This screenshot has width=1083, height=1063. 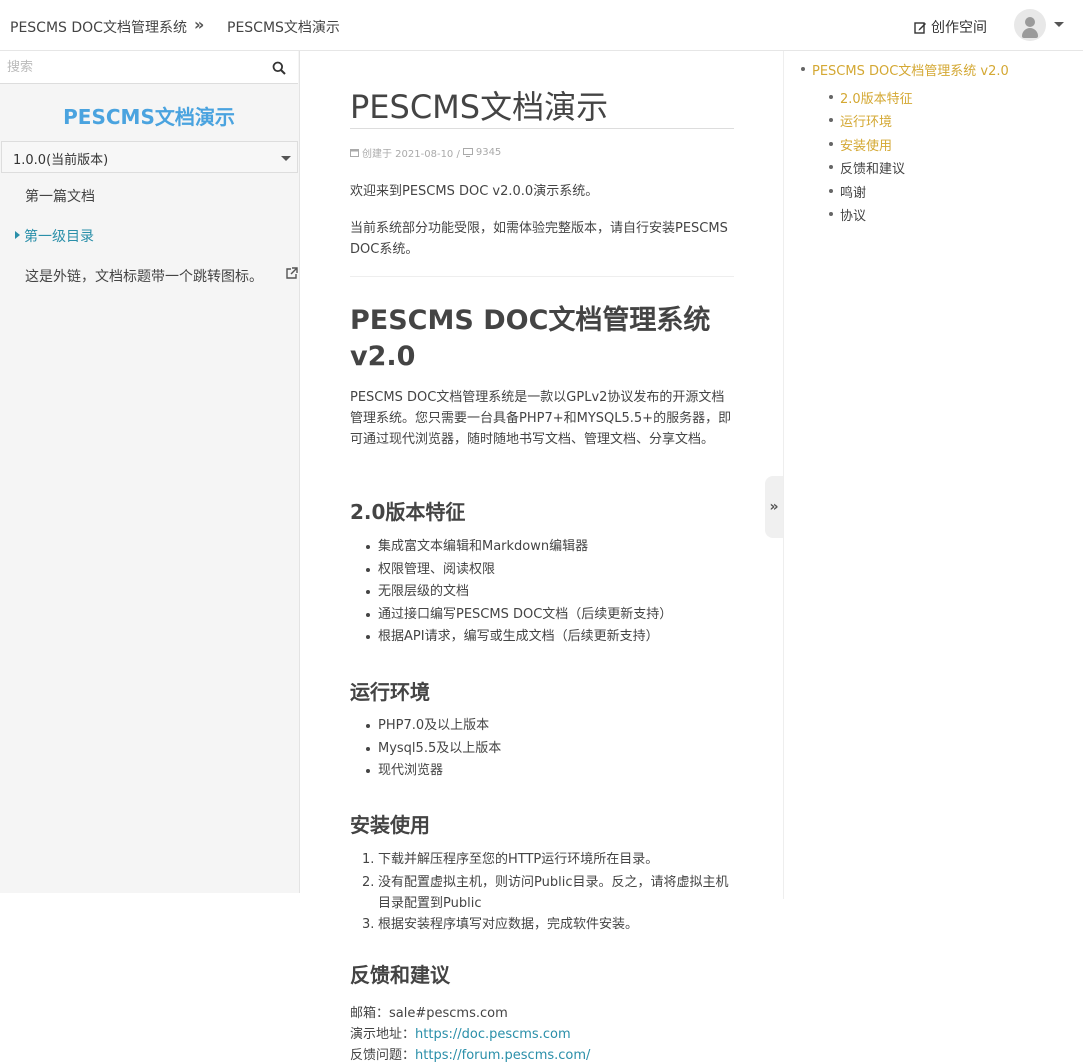 I want to click on version-select: 1.0.0(当前版本), so click(x=149, y=157).